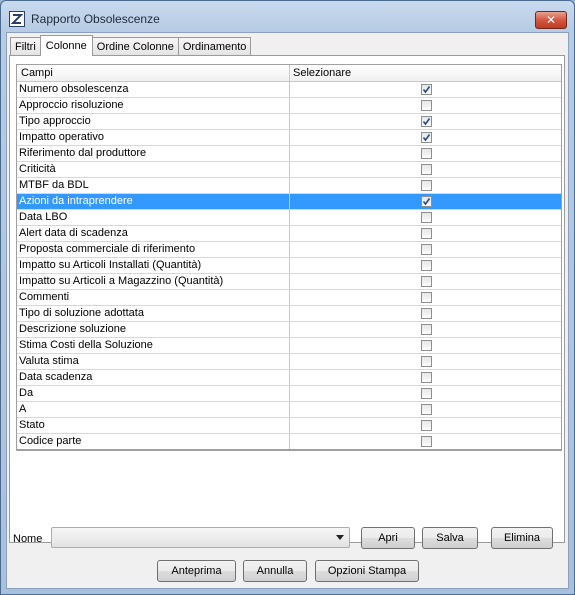  What do you see at coordinates (153, 441) in the screenshot?
I see `field-name-cell: Codice parte` at bounding box center [153, 441].